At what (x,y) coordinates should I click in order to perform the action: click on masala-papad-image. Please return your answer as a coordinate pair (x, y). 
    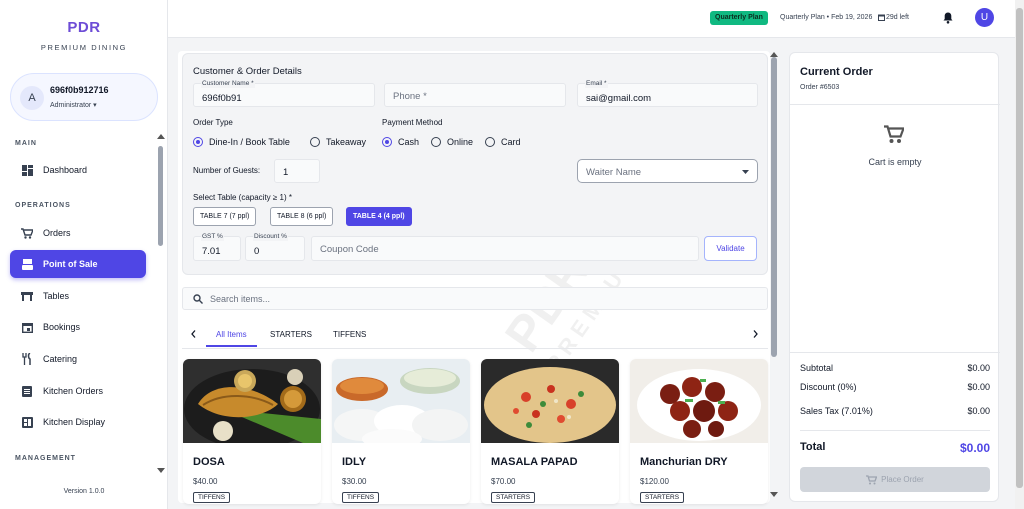
    Looking at the image, I should click on (550, 401).